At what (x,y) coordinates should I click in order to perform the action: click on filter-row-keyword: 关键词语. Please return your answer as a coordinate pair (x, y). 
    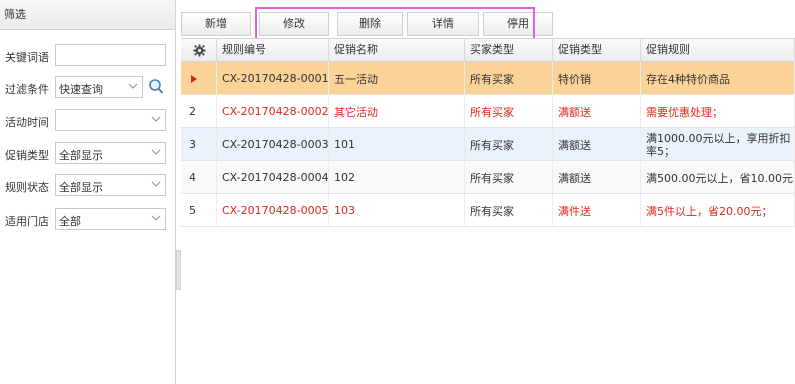
    Looking at the image, I should click on (88, 56).